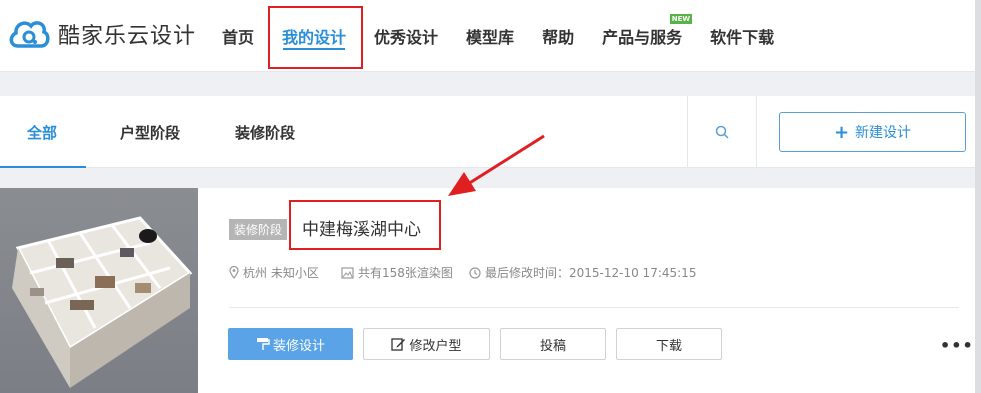 The image size is (981, 393). What do you see at coordinates (29, 34) in the screenshot?
I see `cloud-logo-icon` at bounding box center [29, 34].